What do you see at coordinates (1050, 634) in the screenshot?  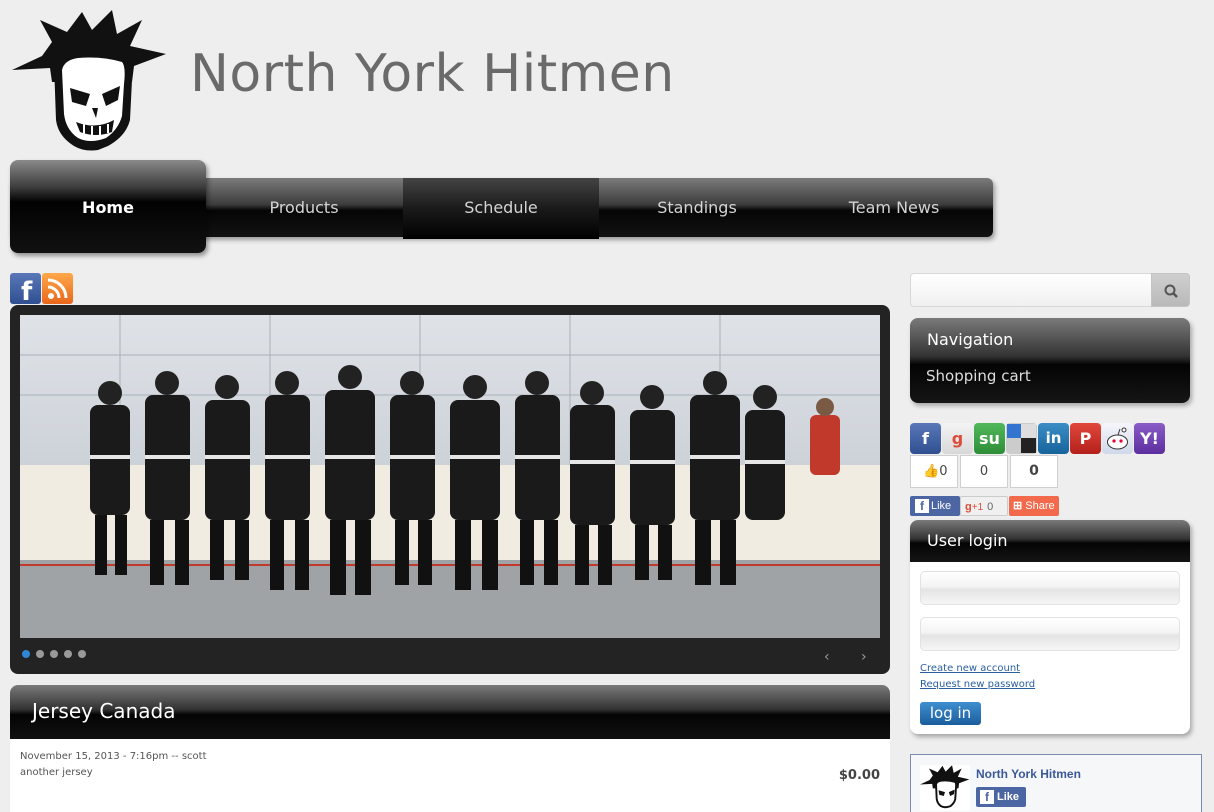 I see `password-field` at bounding box center [1050, 634].